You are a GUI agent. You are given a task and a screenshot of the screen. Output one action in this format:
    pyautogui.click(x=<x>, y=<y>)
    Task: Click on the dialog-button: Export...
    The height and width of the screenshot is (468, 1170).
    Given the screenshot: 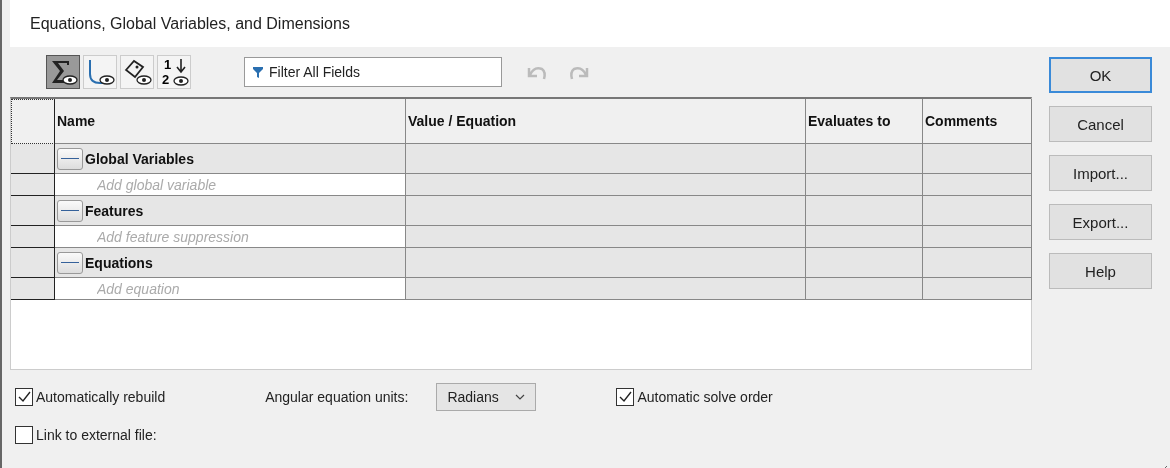 What is the action you would take?
    pyautogui.click(x=1100, y=222)
    